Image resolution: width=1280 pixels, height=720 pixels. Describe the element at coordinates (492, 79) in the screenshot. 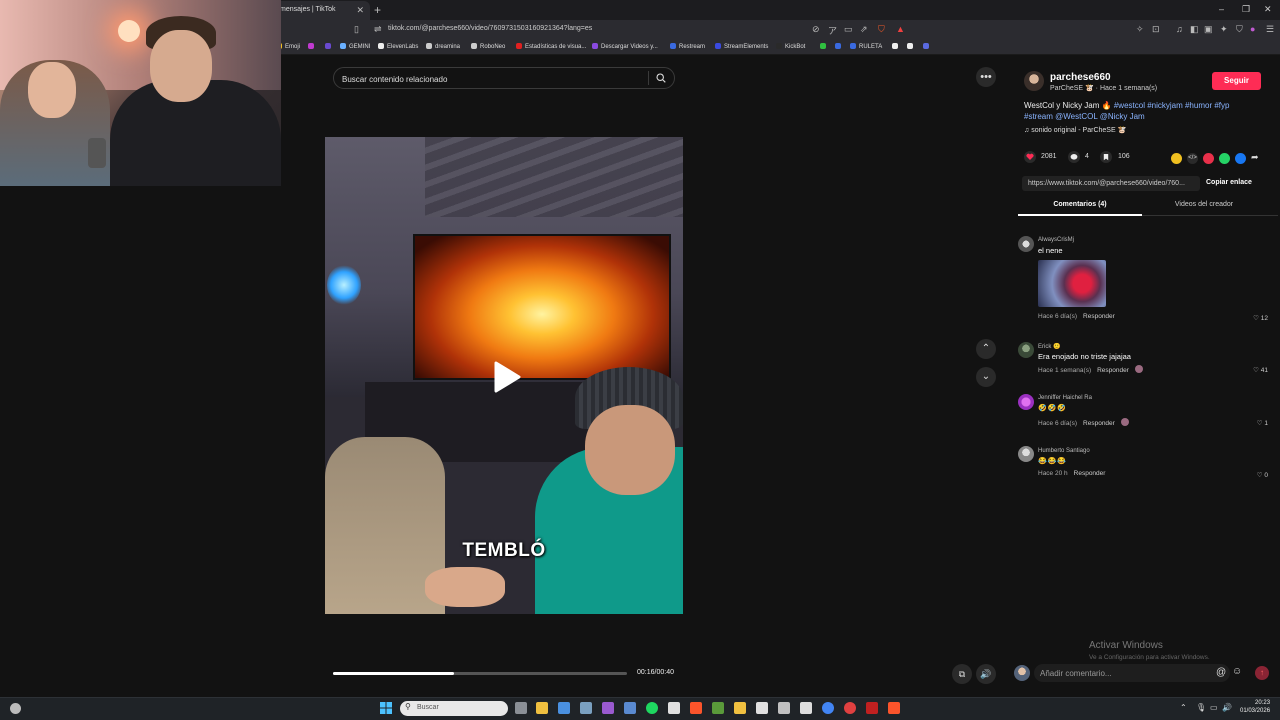

I see `related-search-input` at that location.